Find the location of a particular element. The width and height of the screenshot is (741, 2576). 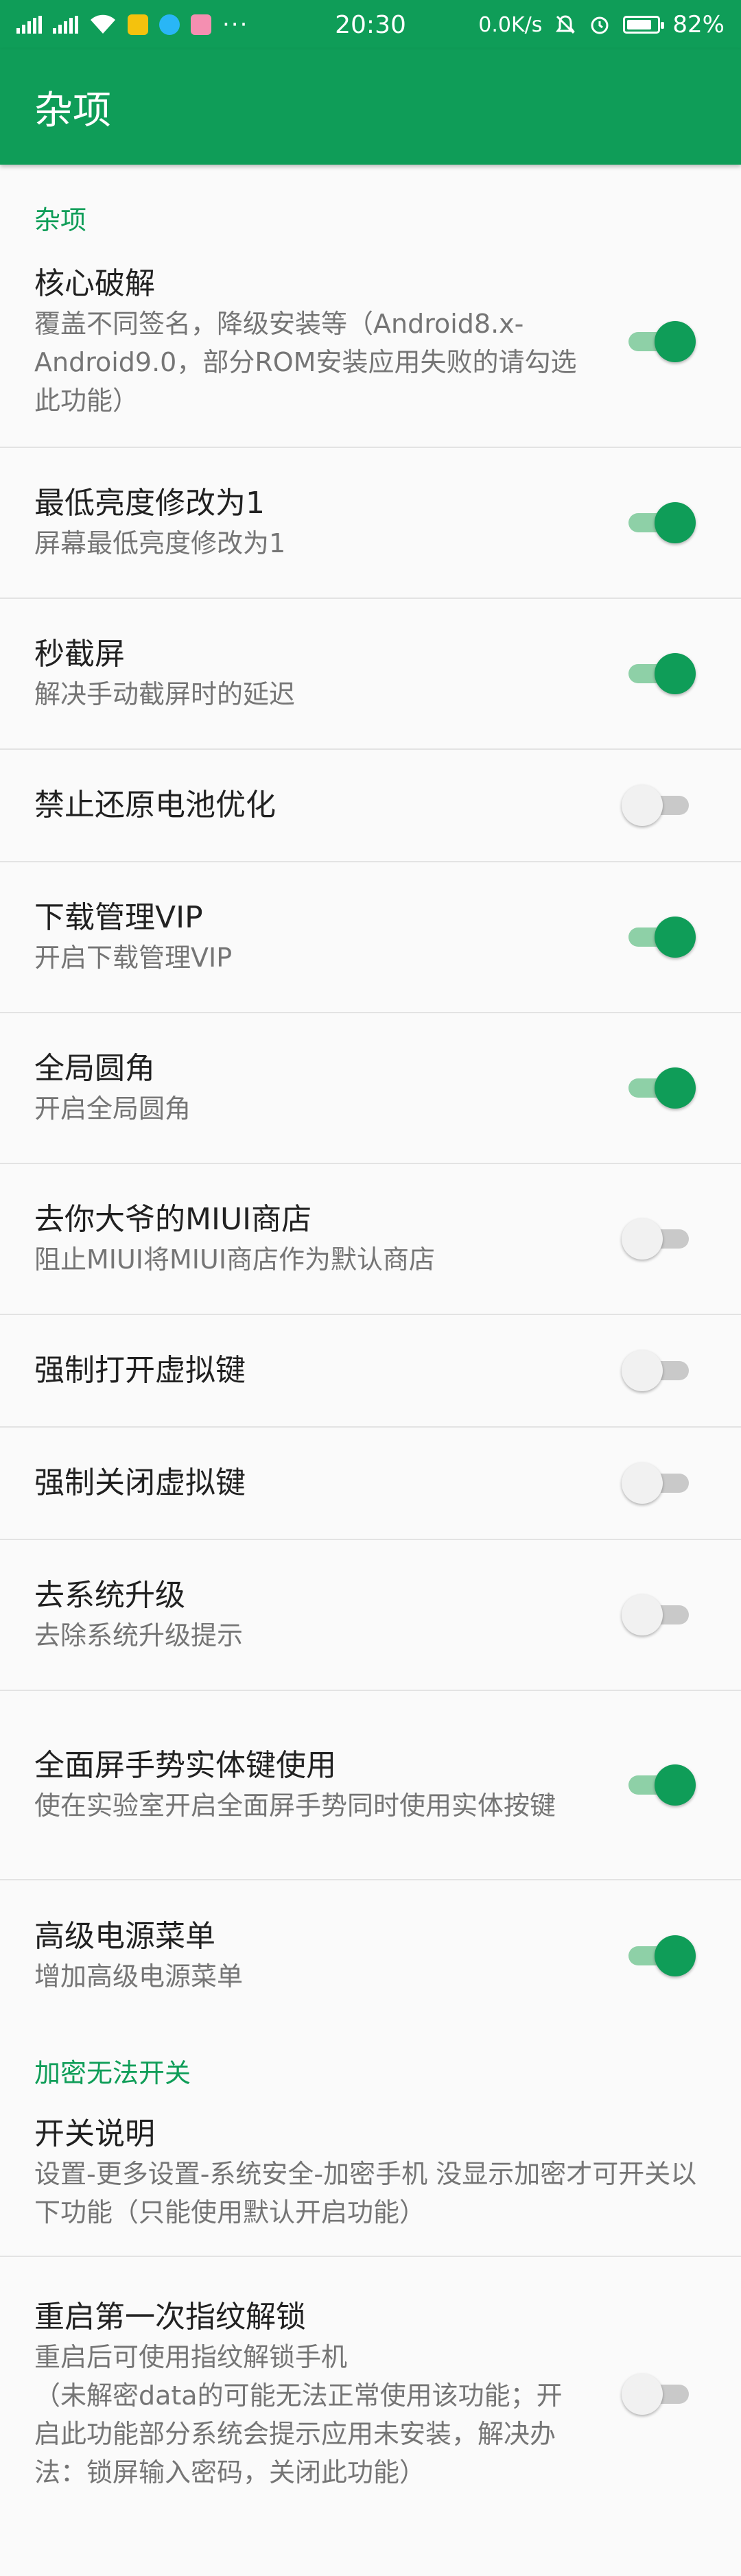

page-title: 杂项 is located at coordinates (72, 110).